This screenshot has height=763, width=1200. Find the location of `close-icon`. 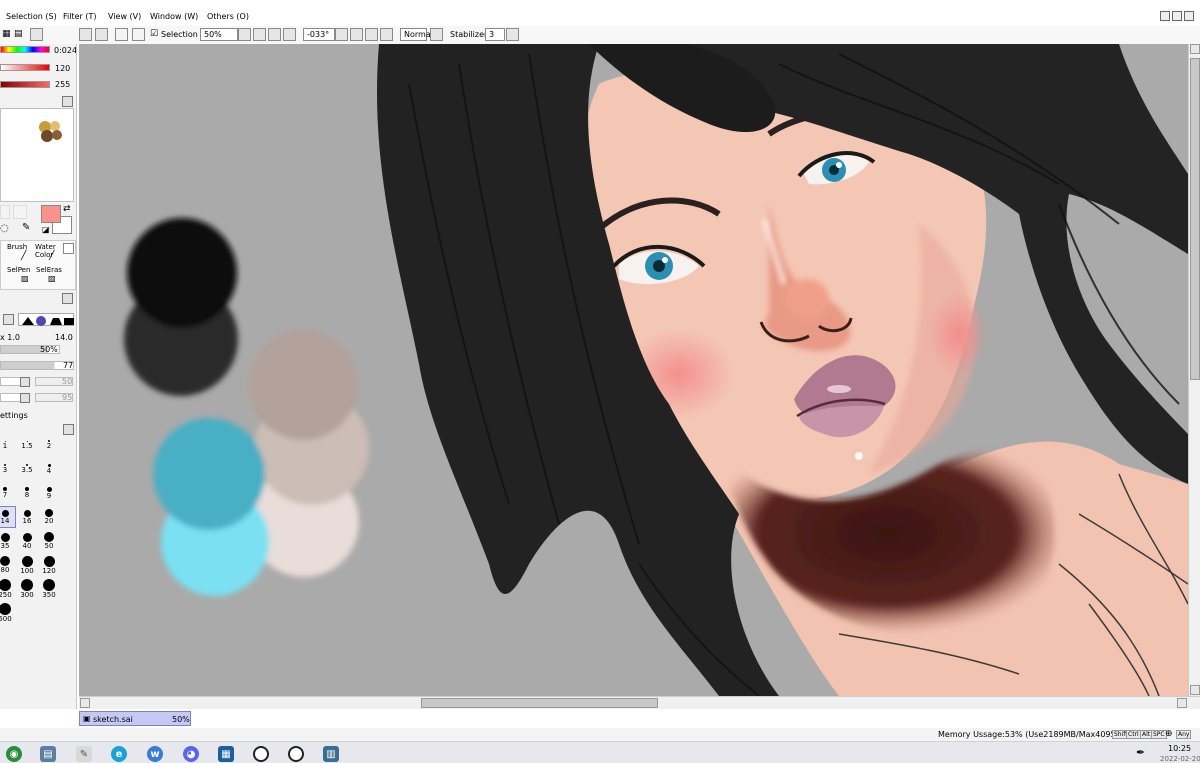

close-icon is located at coordinates (1189, 16).